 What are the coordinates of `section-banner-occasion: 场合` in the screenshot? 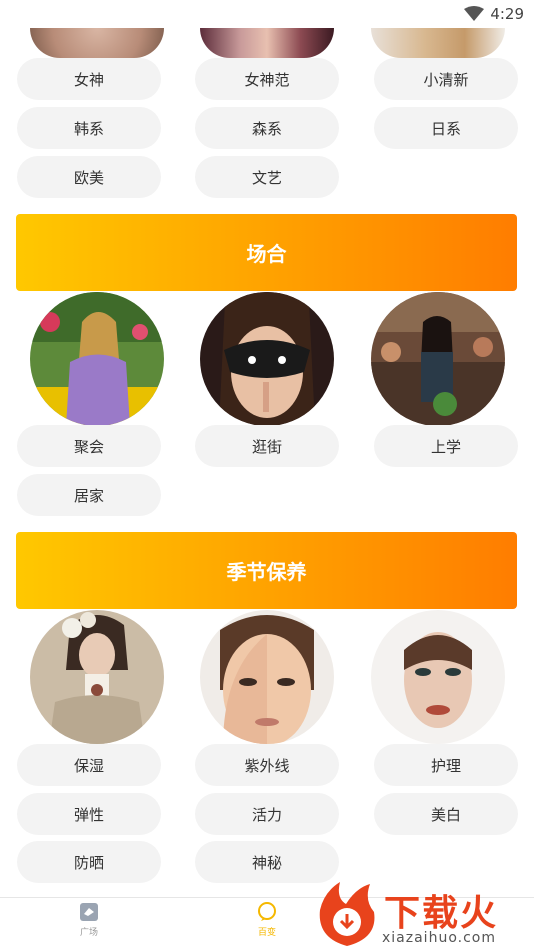 It's located at (266, 252).